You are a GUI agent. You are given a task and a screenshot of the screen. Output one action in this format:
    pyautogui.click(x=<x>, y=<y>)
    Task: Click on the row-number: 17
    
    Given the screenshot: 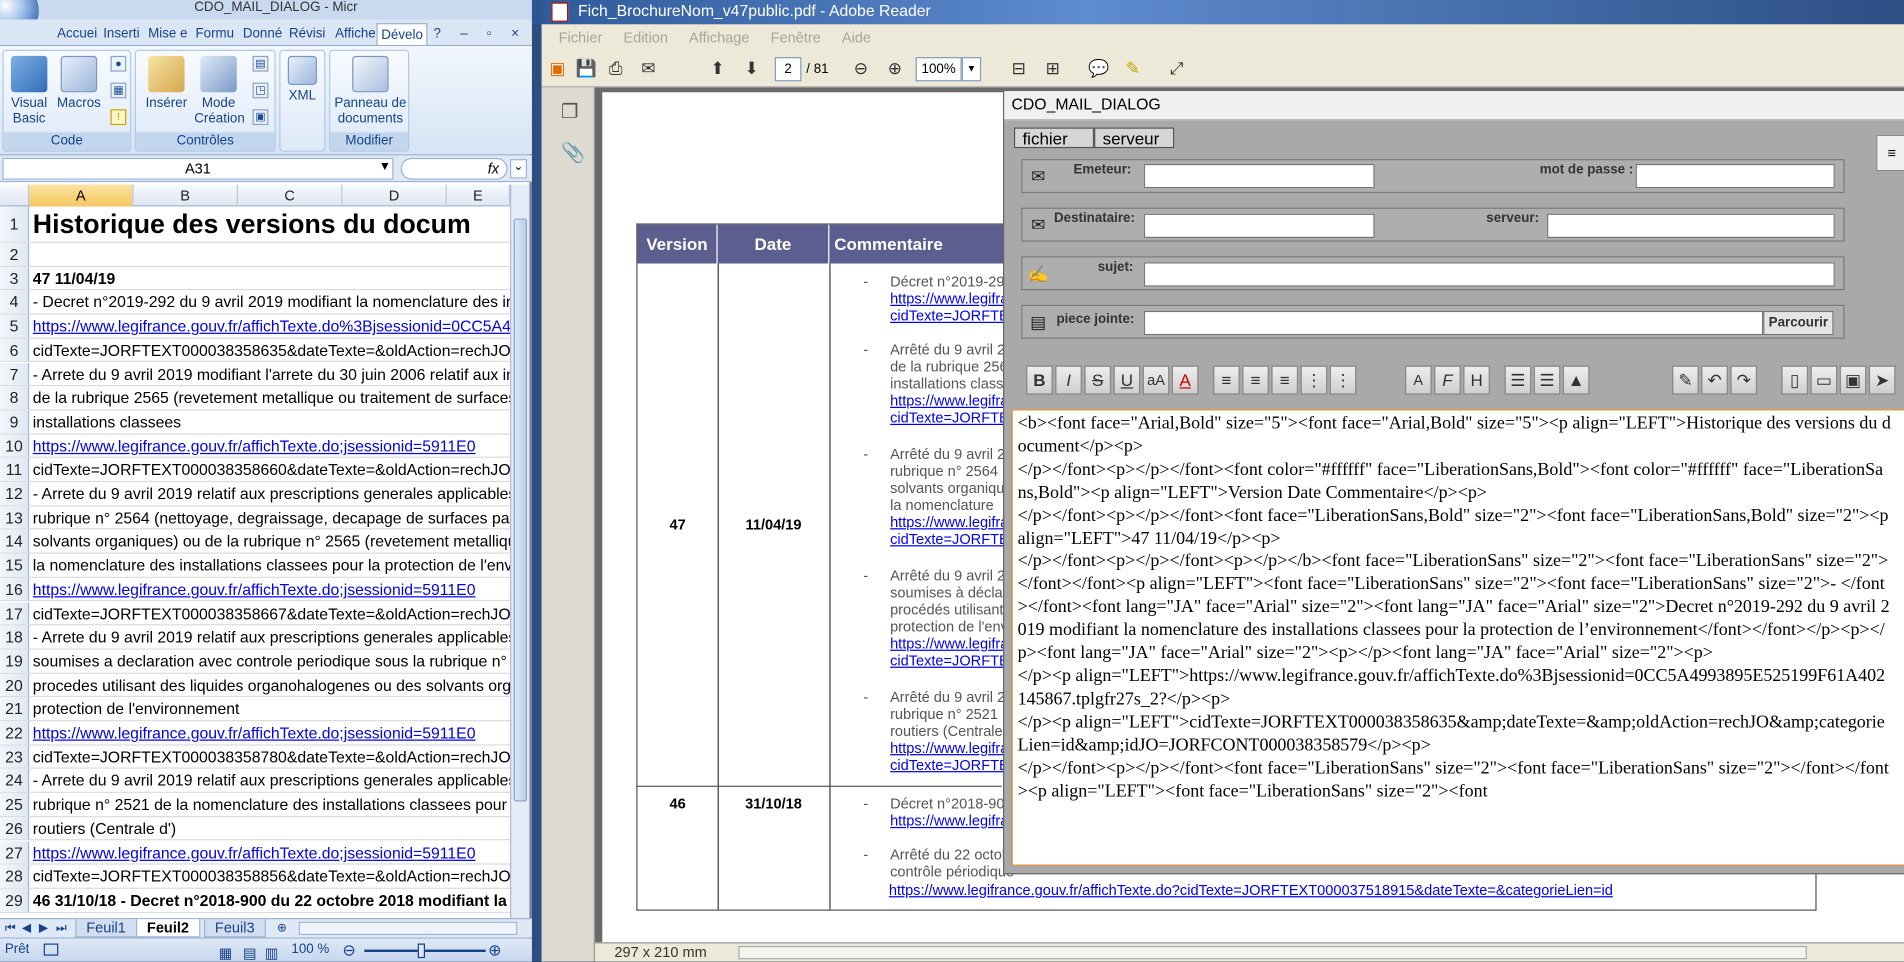 What is the action you would take?
    pyautogui.click(x=15, y=613)
    